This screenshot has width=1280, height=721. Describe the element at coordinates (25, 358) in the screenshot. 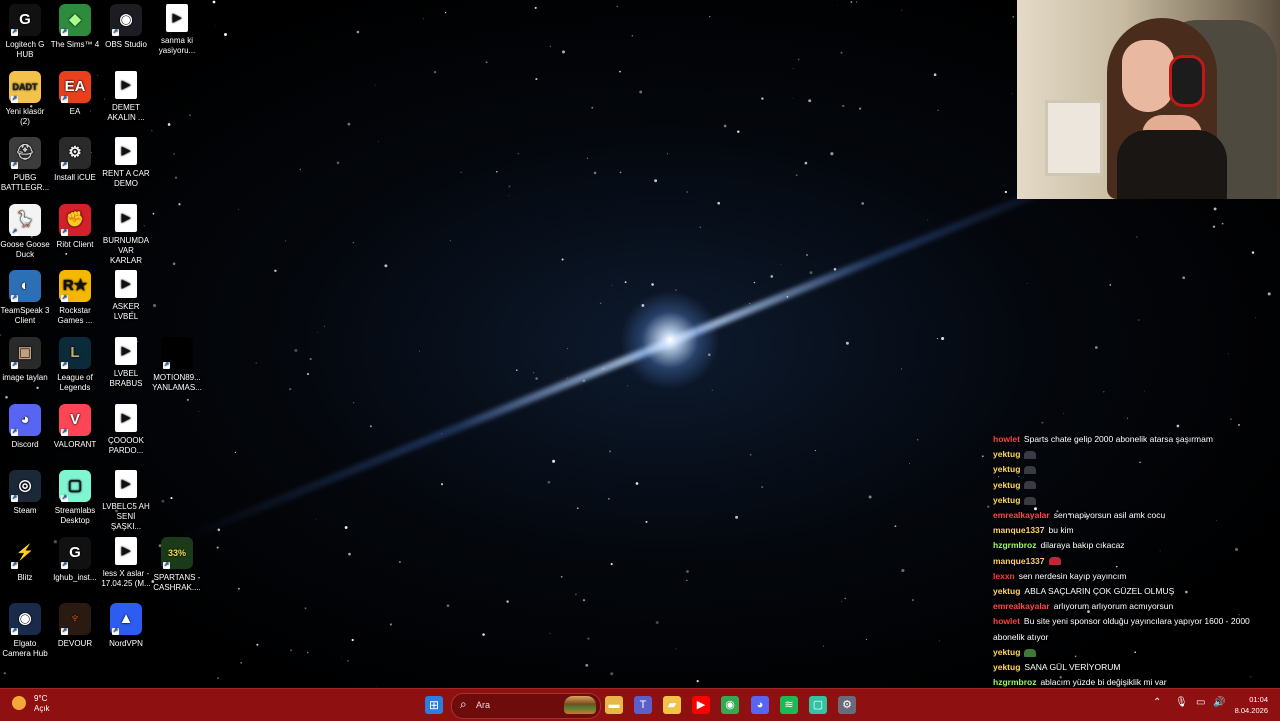

I see `desktop-icon-image-file: ▣ ↗ image taylan` at that location.